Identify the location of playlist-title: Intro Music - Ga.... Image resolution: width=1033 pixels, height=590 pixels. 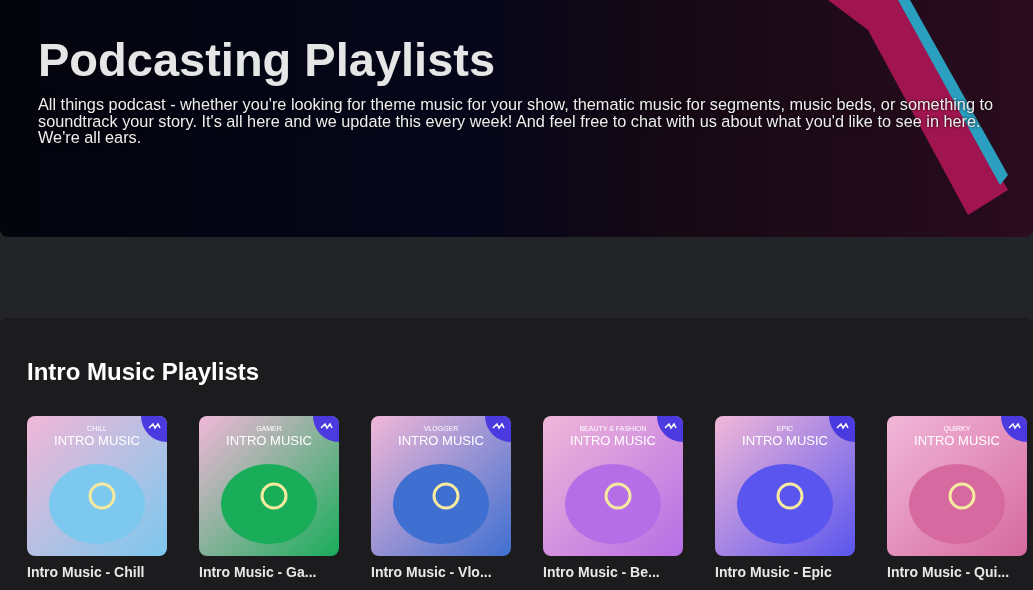
(269, 572).